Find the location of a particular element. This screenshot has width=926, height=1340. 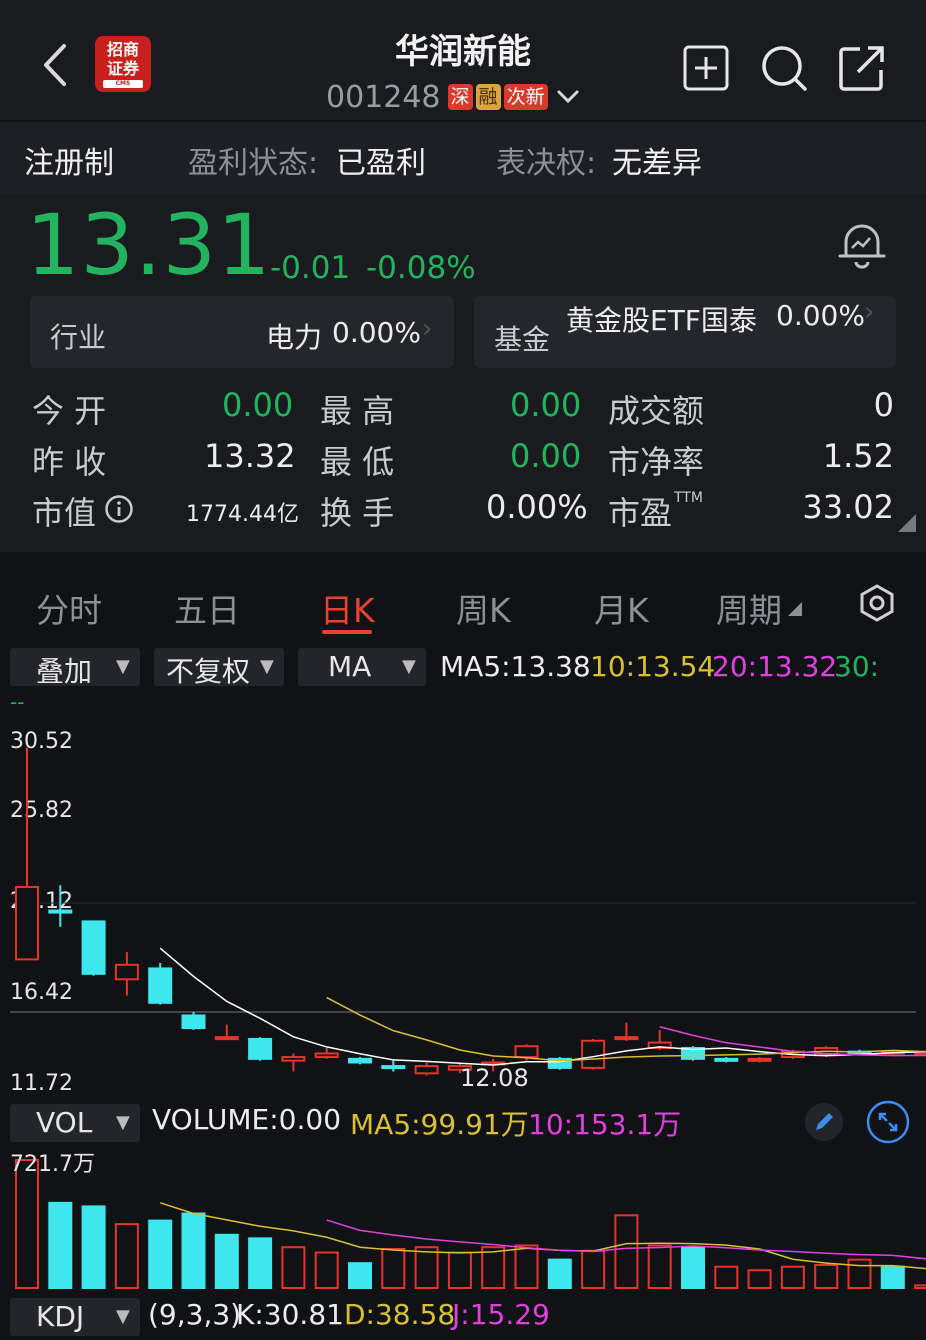

open-label: 今 开 is located at coordinates (69, 411).